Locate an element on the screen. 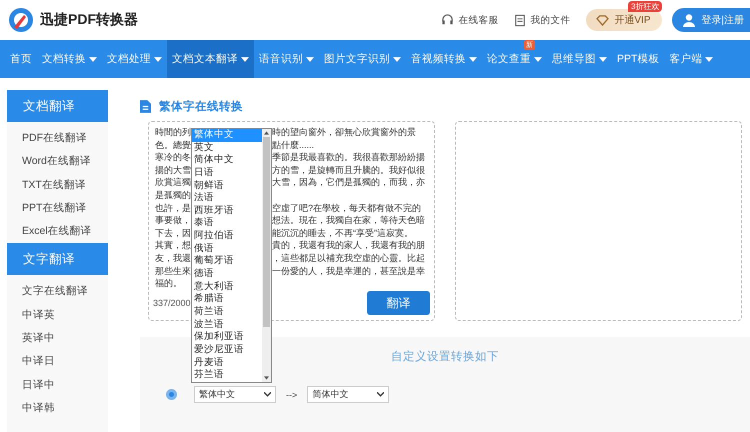 This screenshot has width=750, height=432. language-option: 泰语 is located at coordinates (227, 223).